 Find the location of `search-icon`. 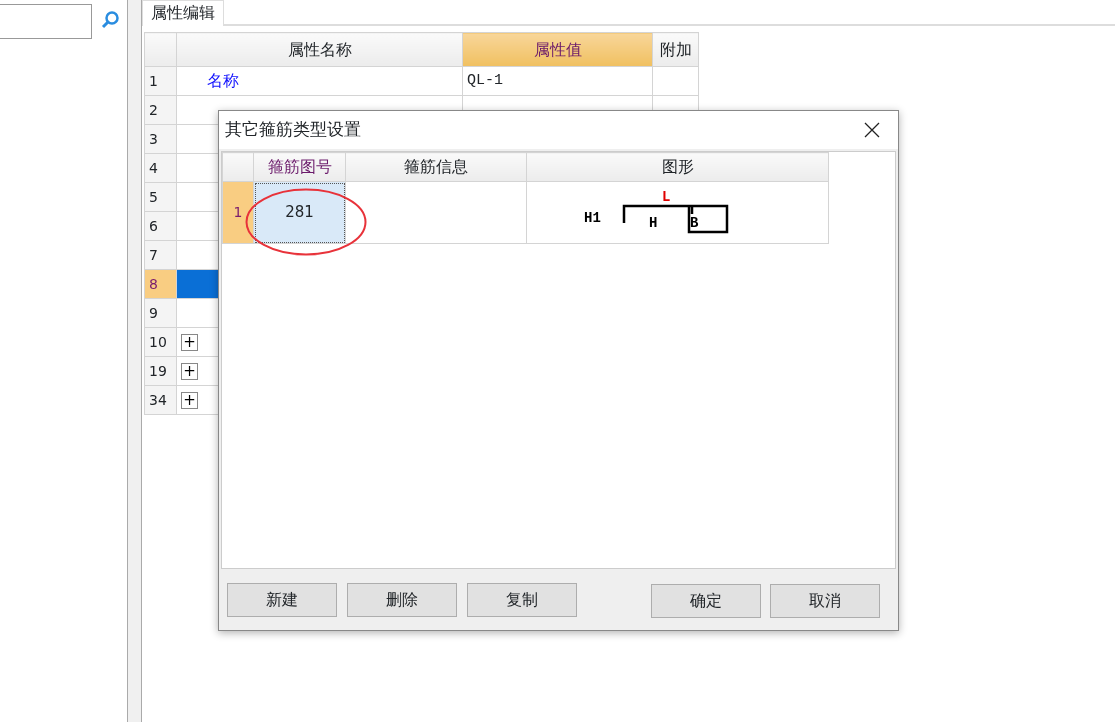

search-icon is located at coordinates (110, 20).